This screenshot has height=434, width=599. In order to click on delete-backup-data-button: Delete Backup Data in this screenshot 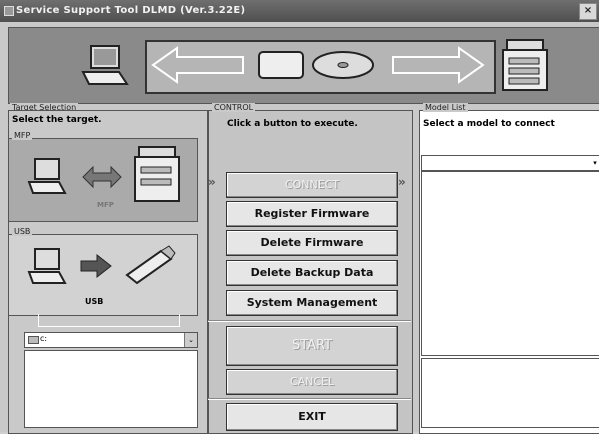, I will do `click(312, 273)`.